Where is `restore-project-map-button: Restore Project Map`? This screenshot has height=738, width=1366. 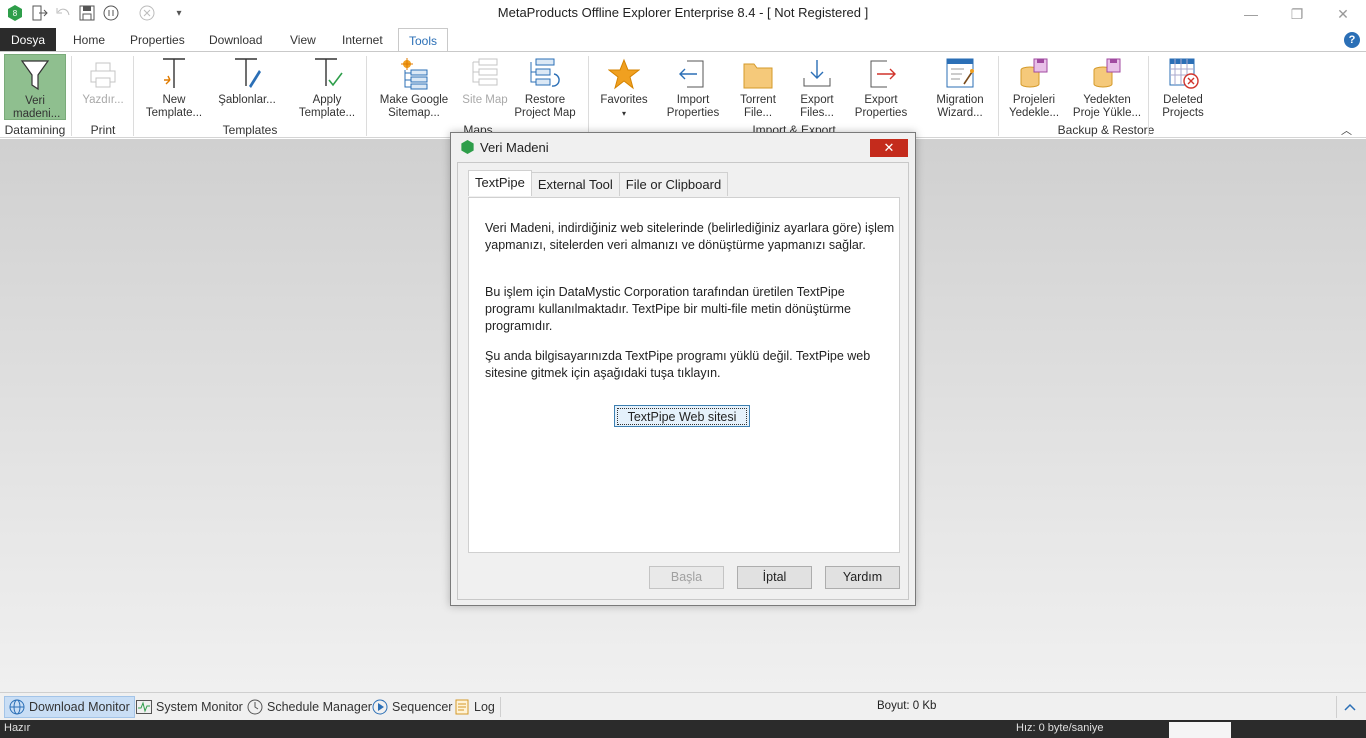 restore-project-map-button: Restore Project Map is located at coordinates (545, 87).